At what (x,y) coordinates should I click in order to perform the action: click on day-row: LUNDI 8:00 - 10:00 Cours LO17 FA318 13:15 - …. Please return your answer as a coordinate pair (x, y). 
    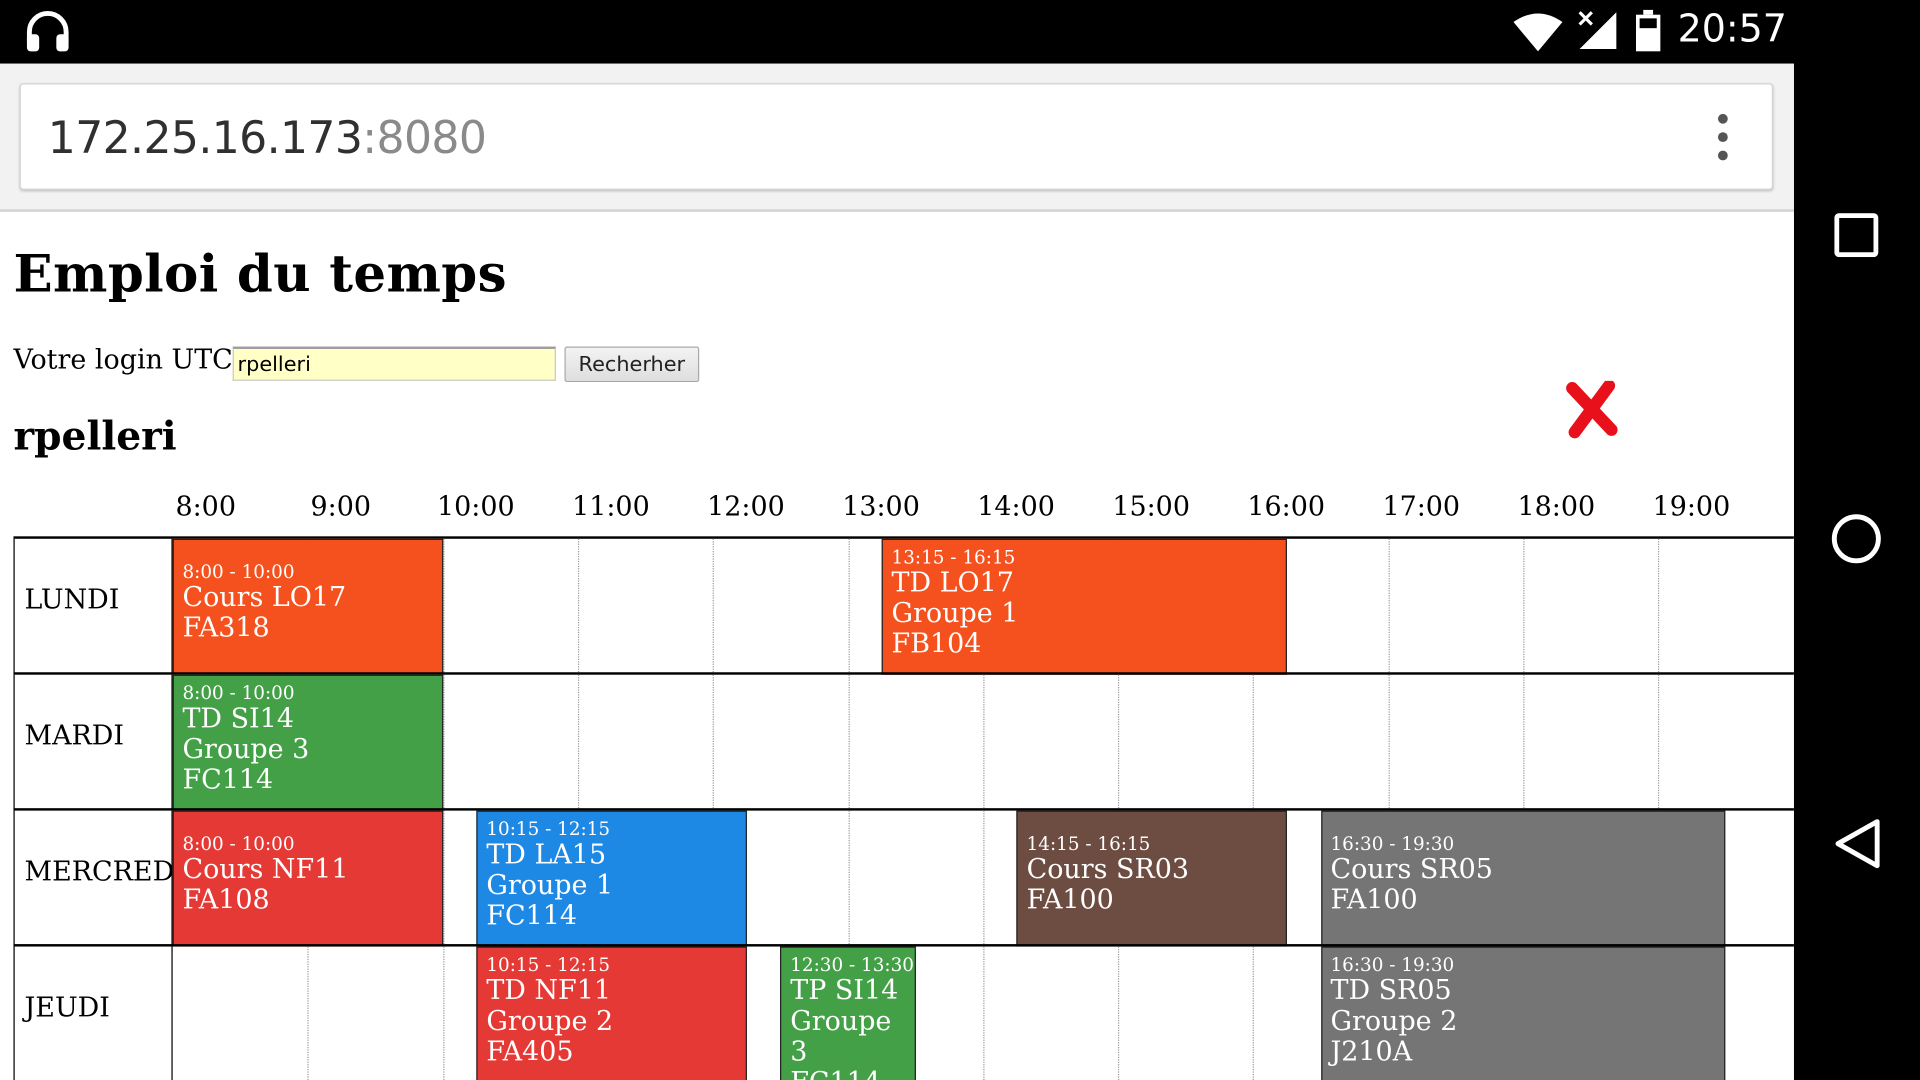
    Looking at the image, I should click on (903, 605).